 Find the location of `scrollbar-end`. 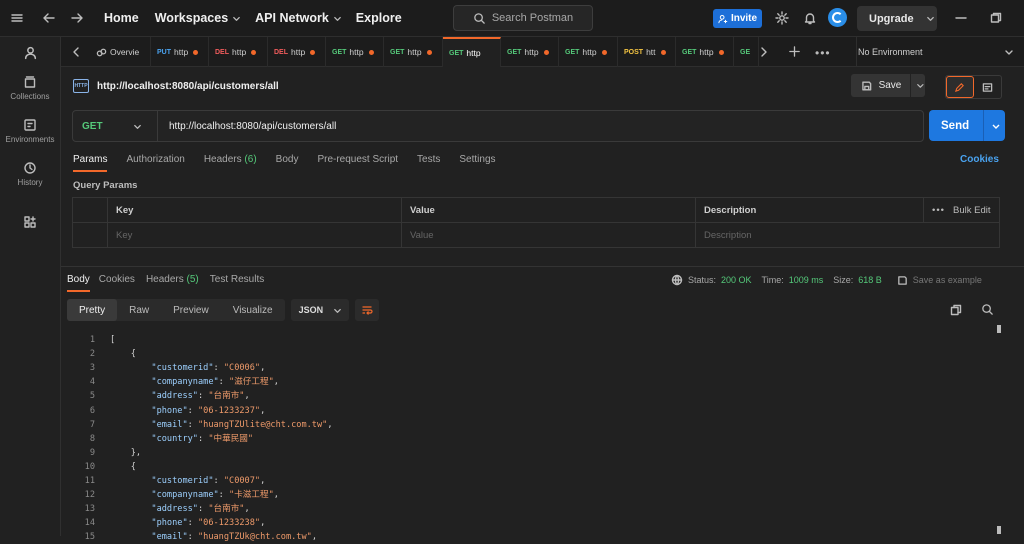

scrollbar-end is located at coordinates (999, 530).